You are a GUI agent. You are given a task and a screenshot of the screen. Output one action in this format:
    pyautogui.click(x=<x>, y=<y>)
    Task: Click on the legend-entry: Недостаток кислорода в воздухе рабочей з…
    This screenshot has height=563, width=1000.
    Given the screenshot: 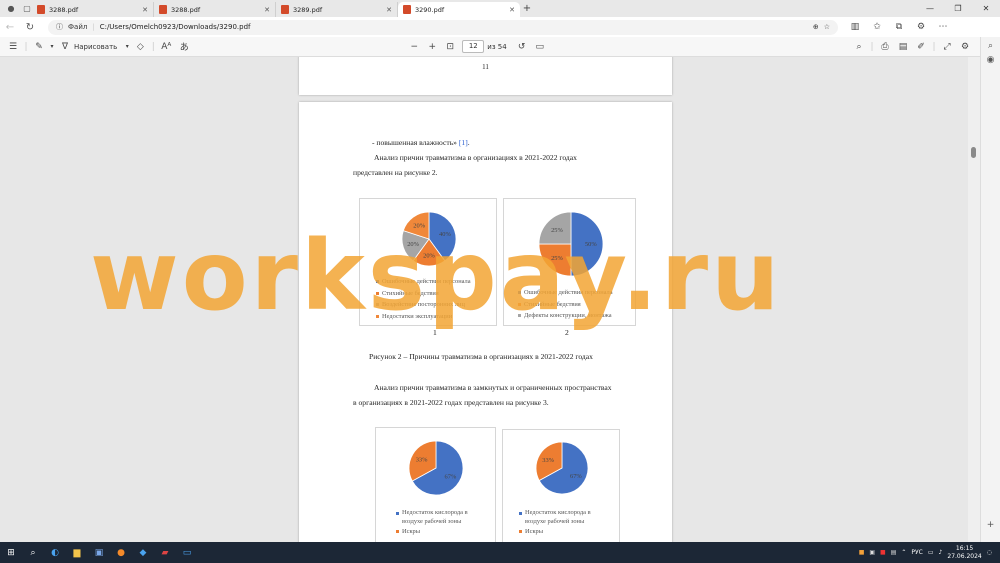 What is the action you would take?
    pyautogui.click(x=562, y=517)
    